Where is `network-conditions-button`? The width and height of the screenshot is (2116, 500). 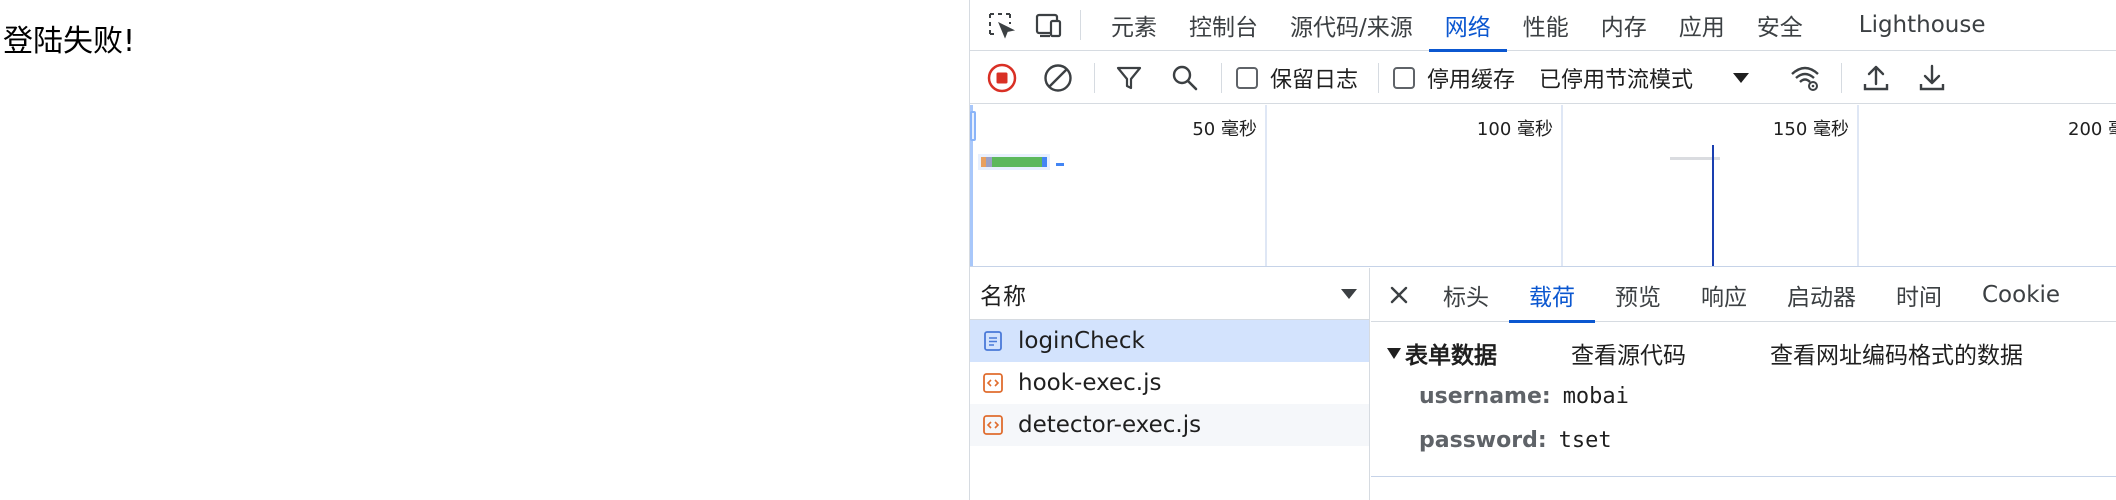
network-conditions-button is located at coordinates (1805, 78).